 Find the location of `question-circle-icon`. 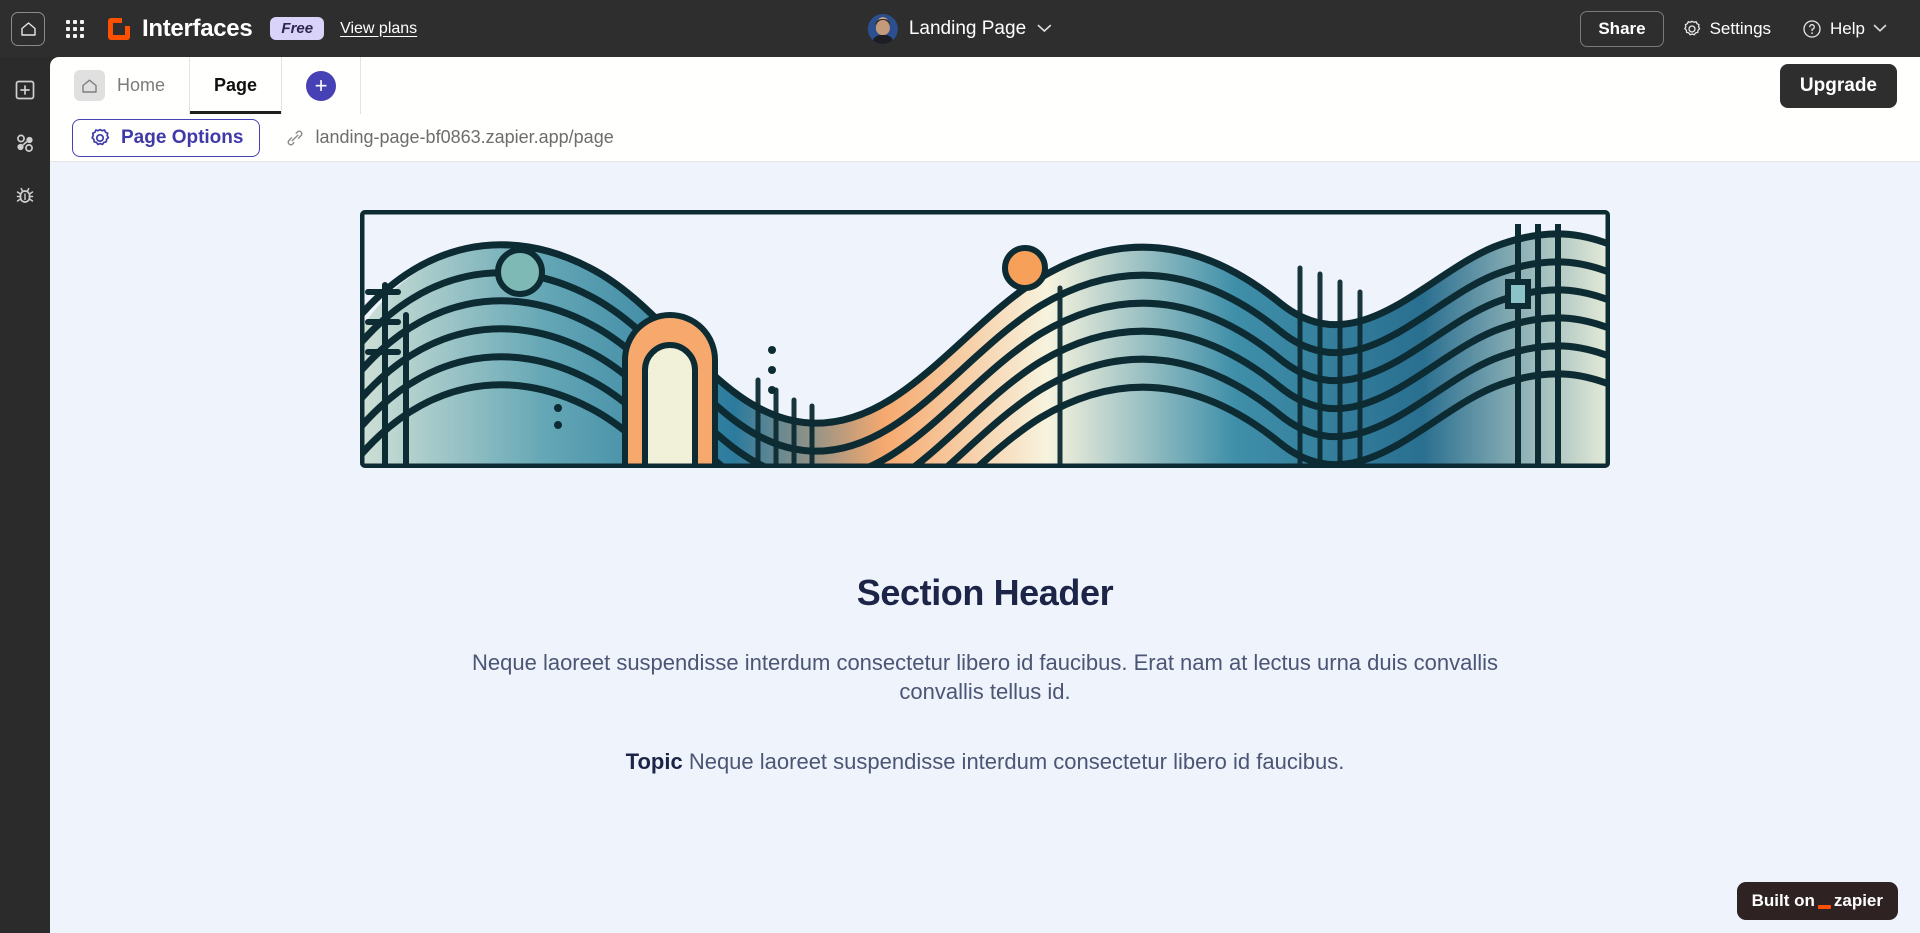

question-circle-icon is located at coordinates (1812, 28).